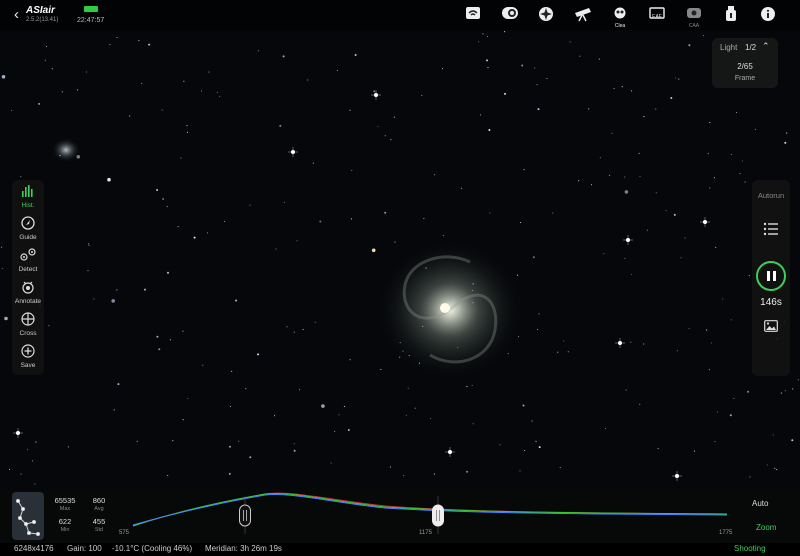  Describe the element at coordinates (28, 230) in the screenshot. I see `tool-guide: Guide` at that location.